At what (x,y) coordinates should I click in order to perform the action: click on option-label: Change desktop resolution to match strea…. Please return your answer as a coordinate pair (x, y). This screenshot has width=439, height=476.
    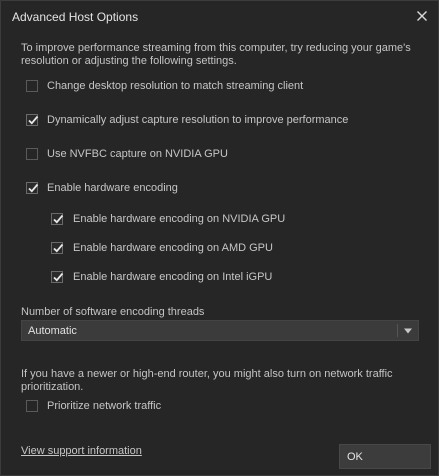
    Looking at the image, I should click on (175, 86).